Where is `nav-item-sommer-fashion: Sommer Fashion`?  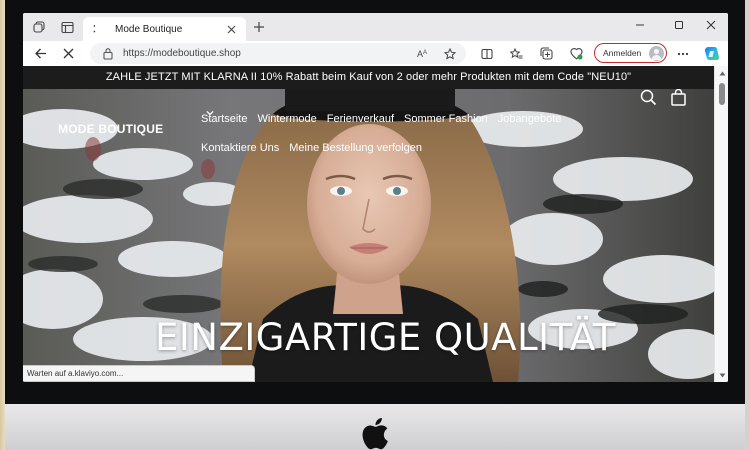 nav-item-sommer-fashion: Sommer Fashion is located at coordinates (347, 119).